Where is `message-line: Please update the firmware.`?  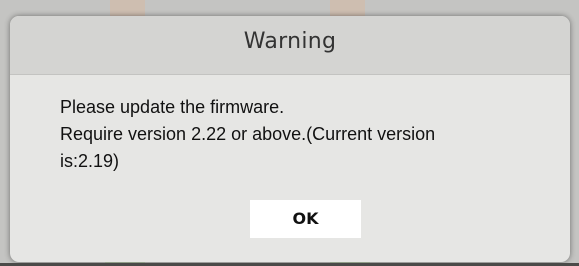 message-line: Please update the firmware. is located at coordinates (172, 107).